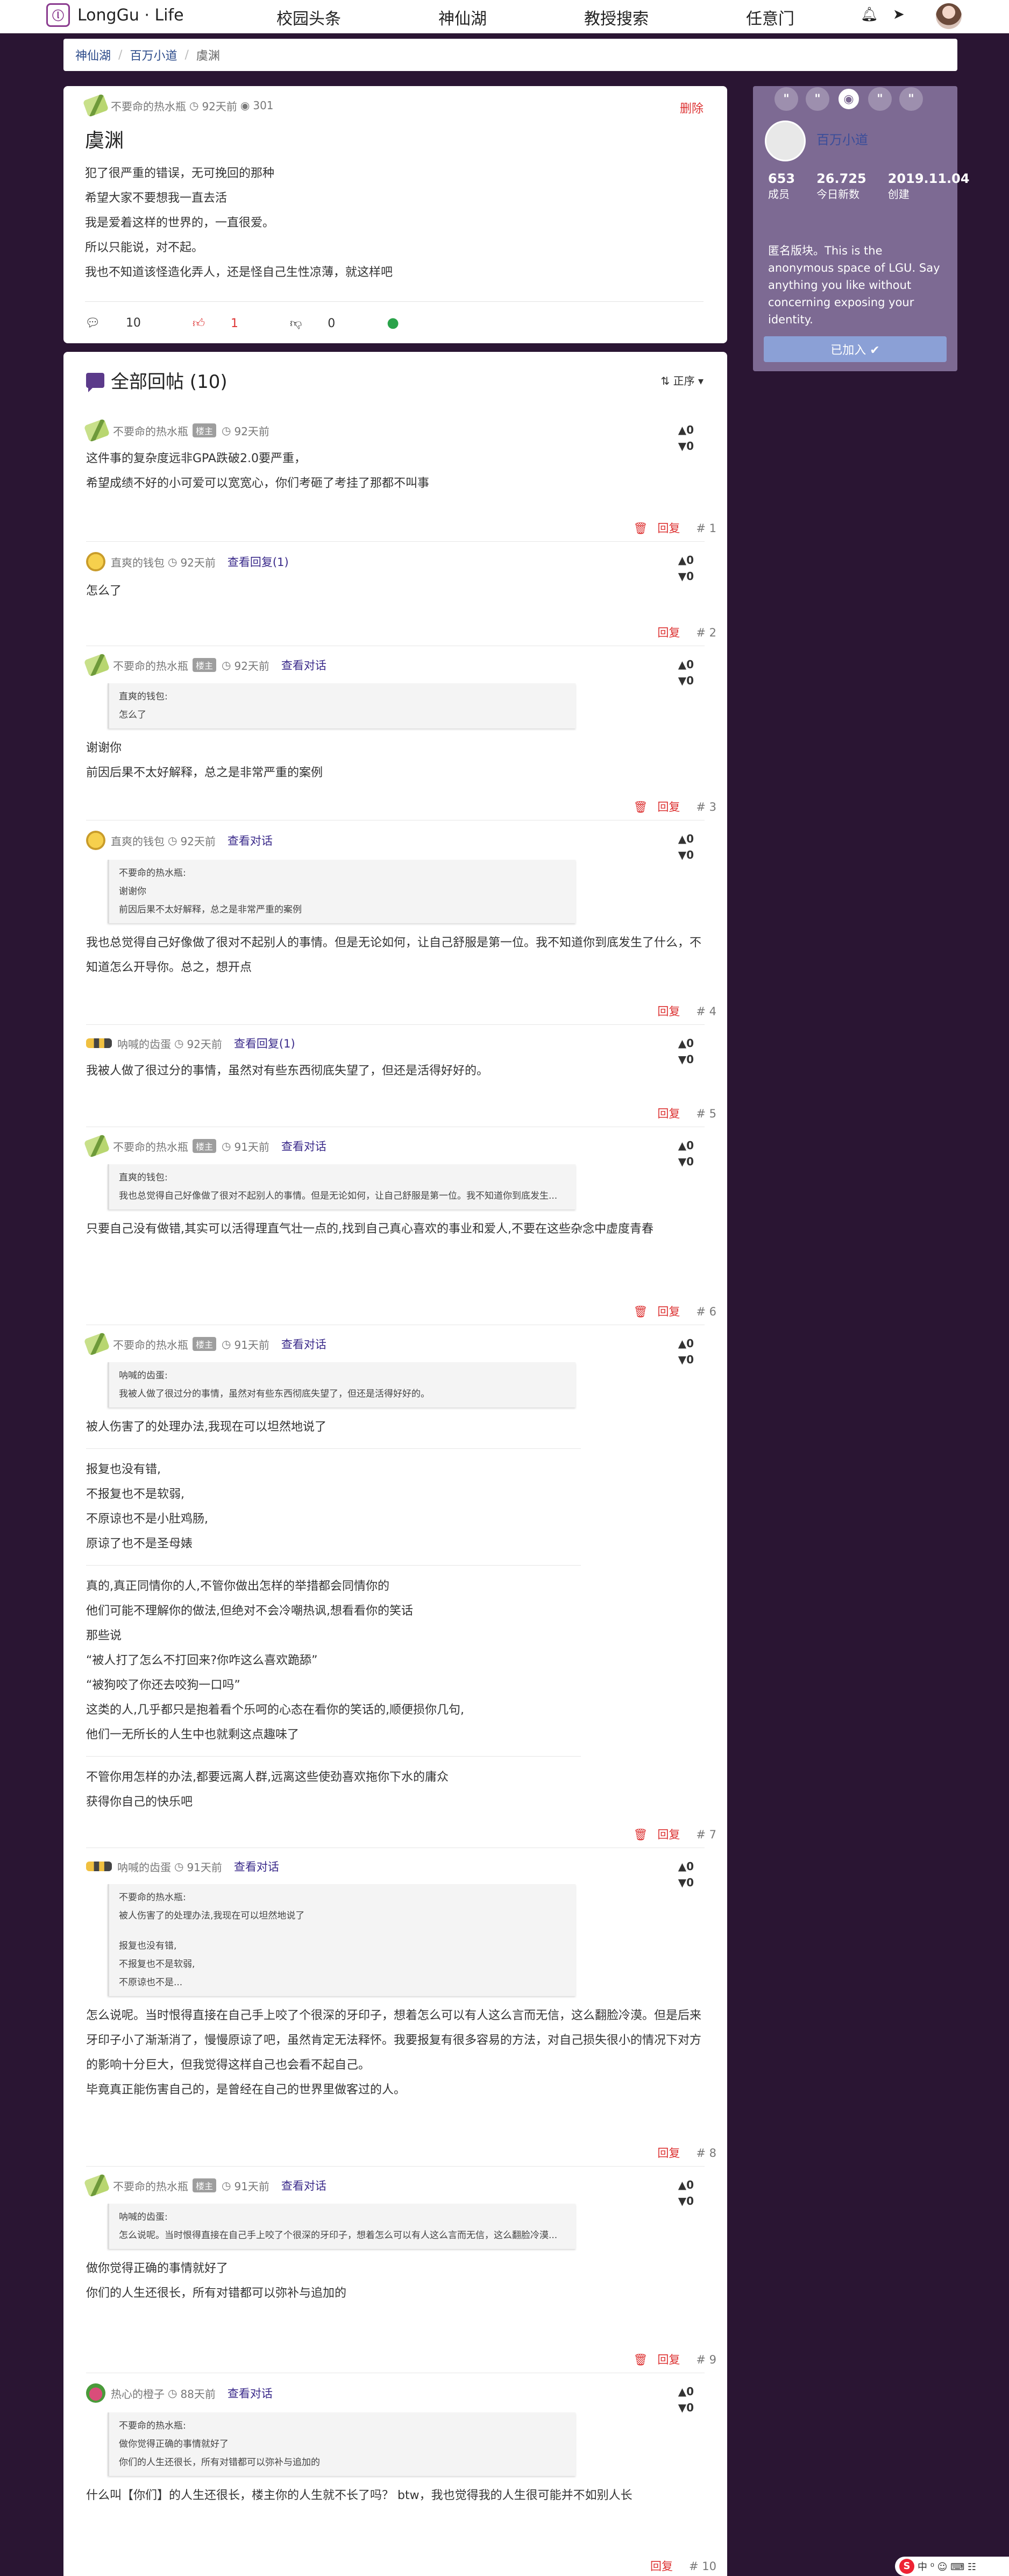 The width and height of the screenshot is (1009, 2576). What do you see at coordinates (686, 632) in the screenshot?
I see `reply-footer: 回复 # 2` at bounding box center [686, 632].